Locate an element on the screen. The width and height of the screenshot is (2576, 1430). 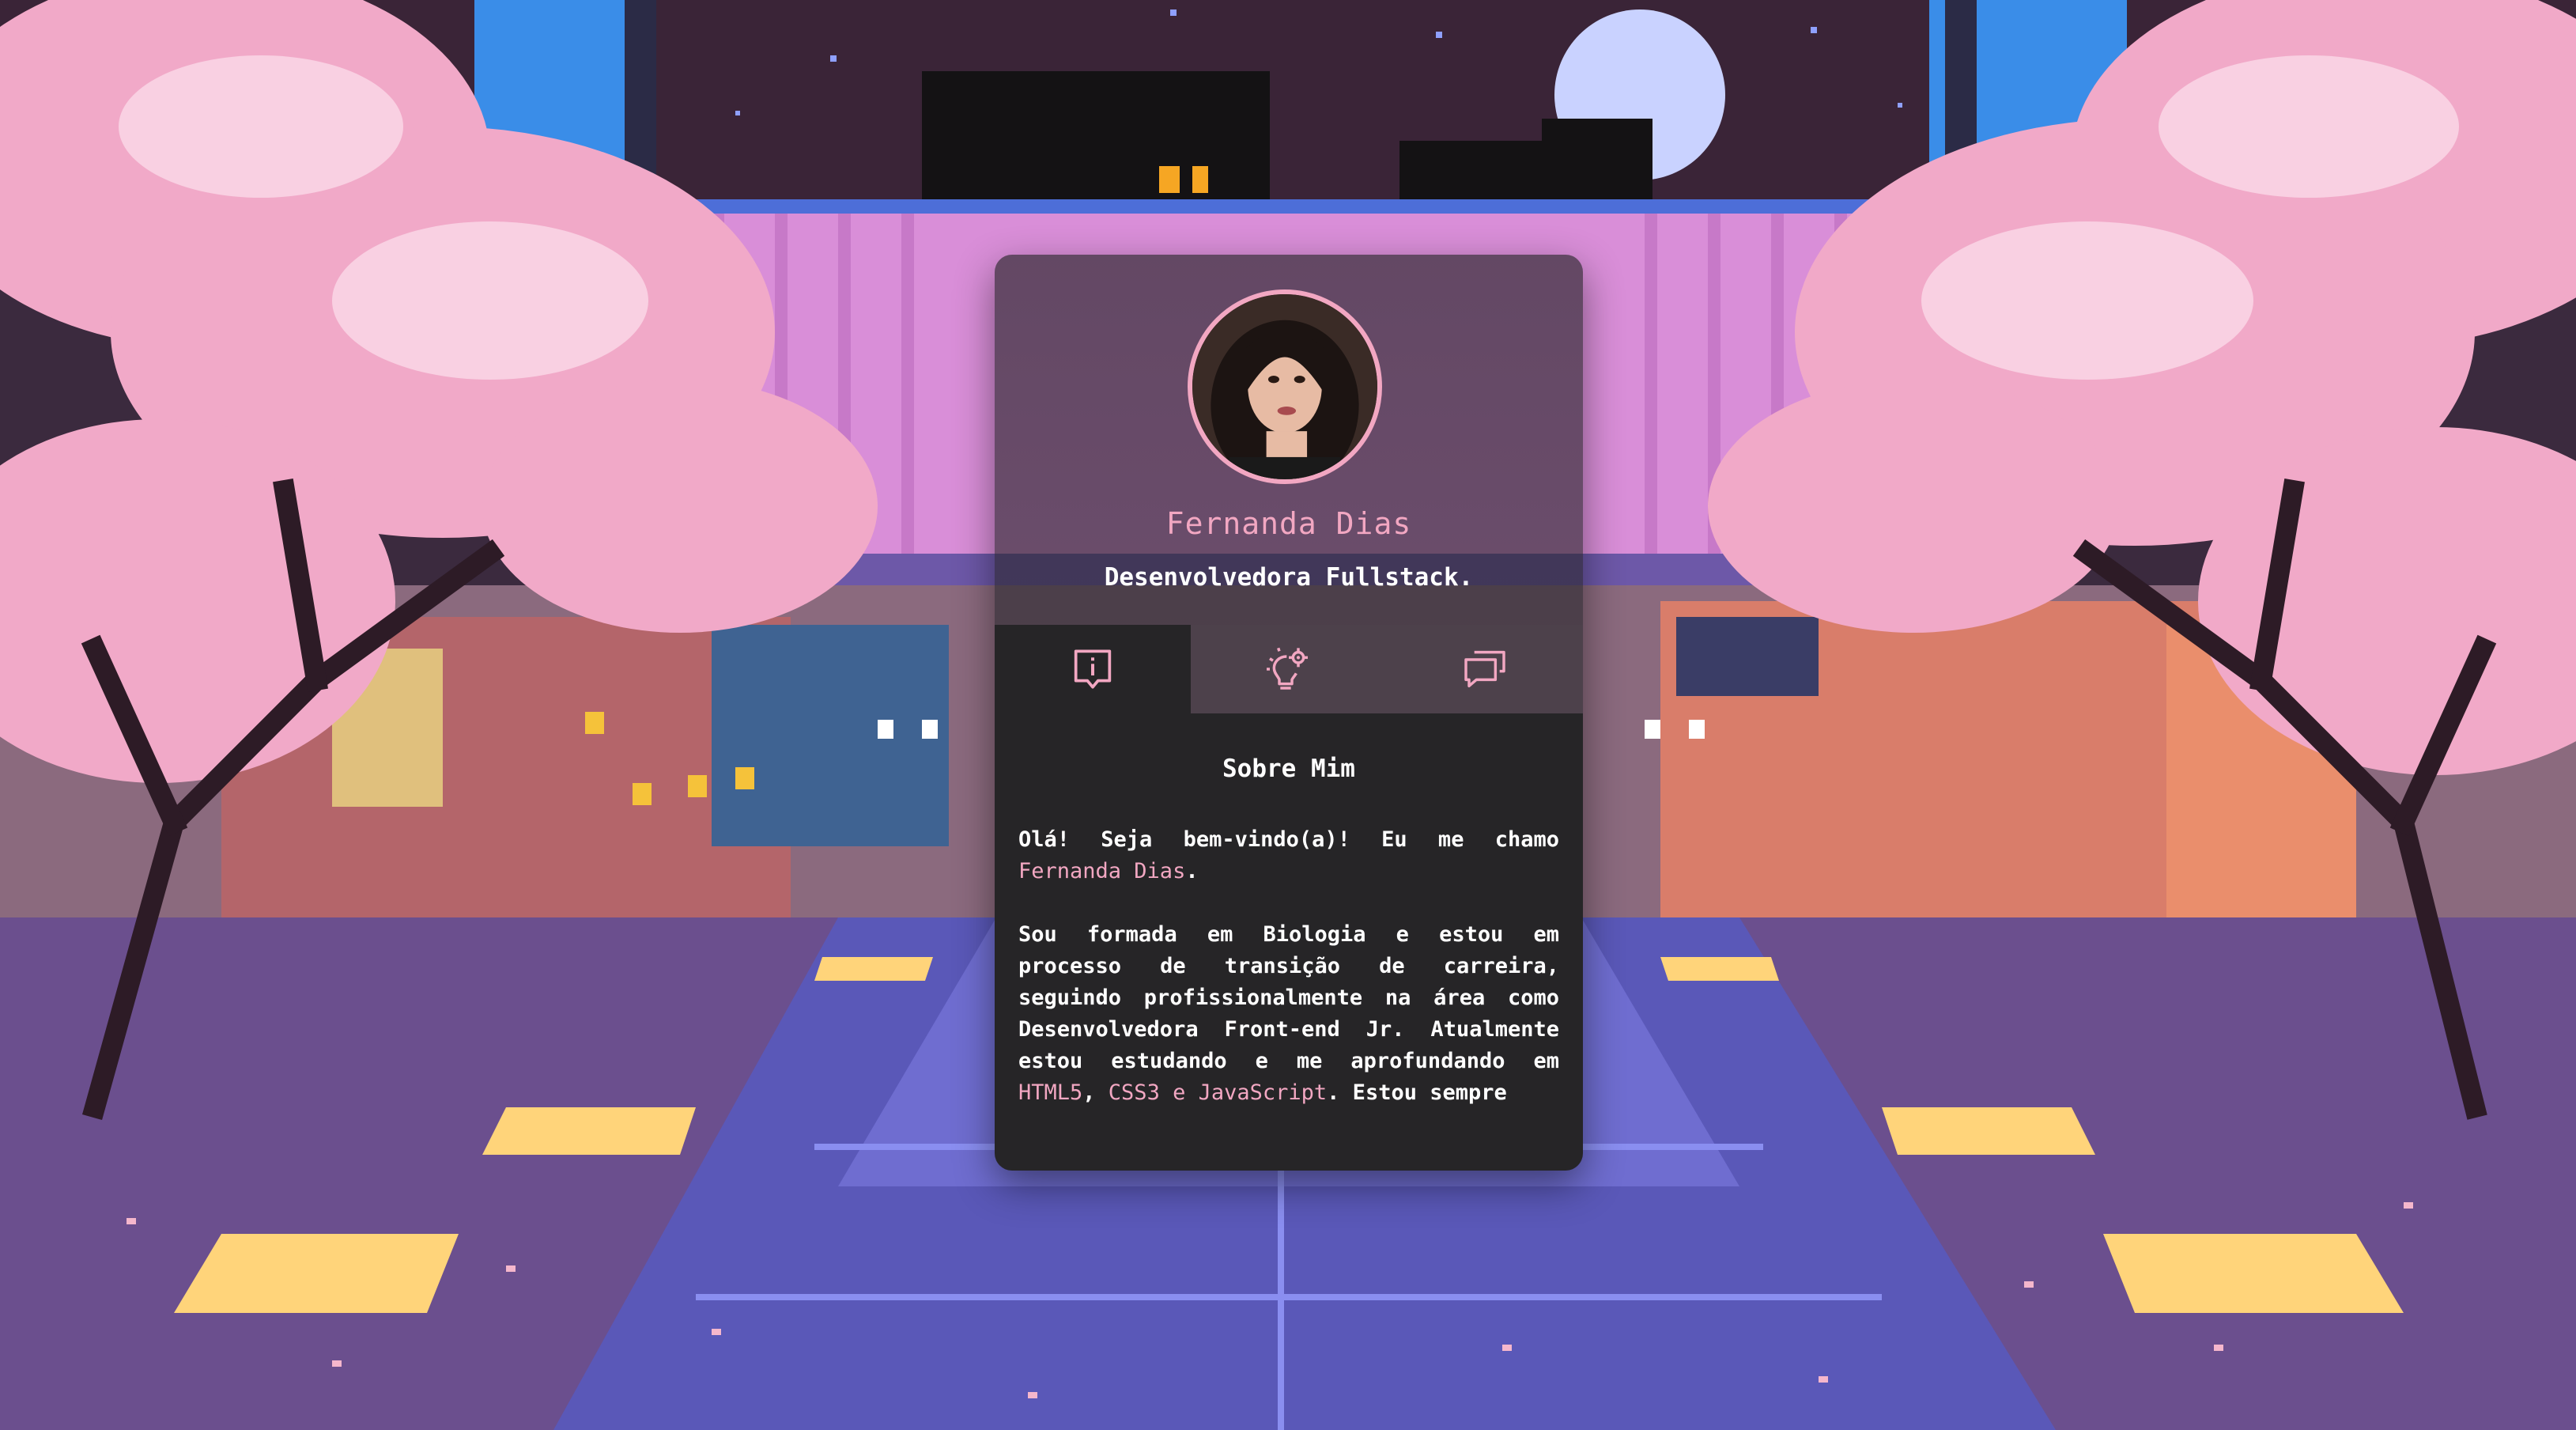
highlight-name: Fernanda Dias is located at coordinates (1102, 871).